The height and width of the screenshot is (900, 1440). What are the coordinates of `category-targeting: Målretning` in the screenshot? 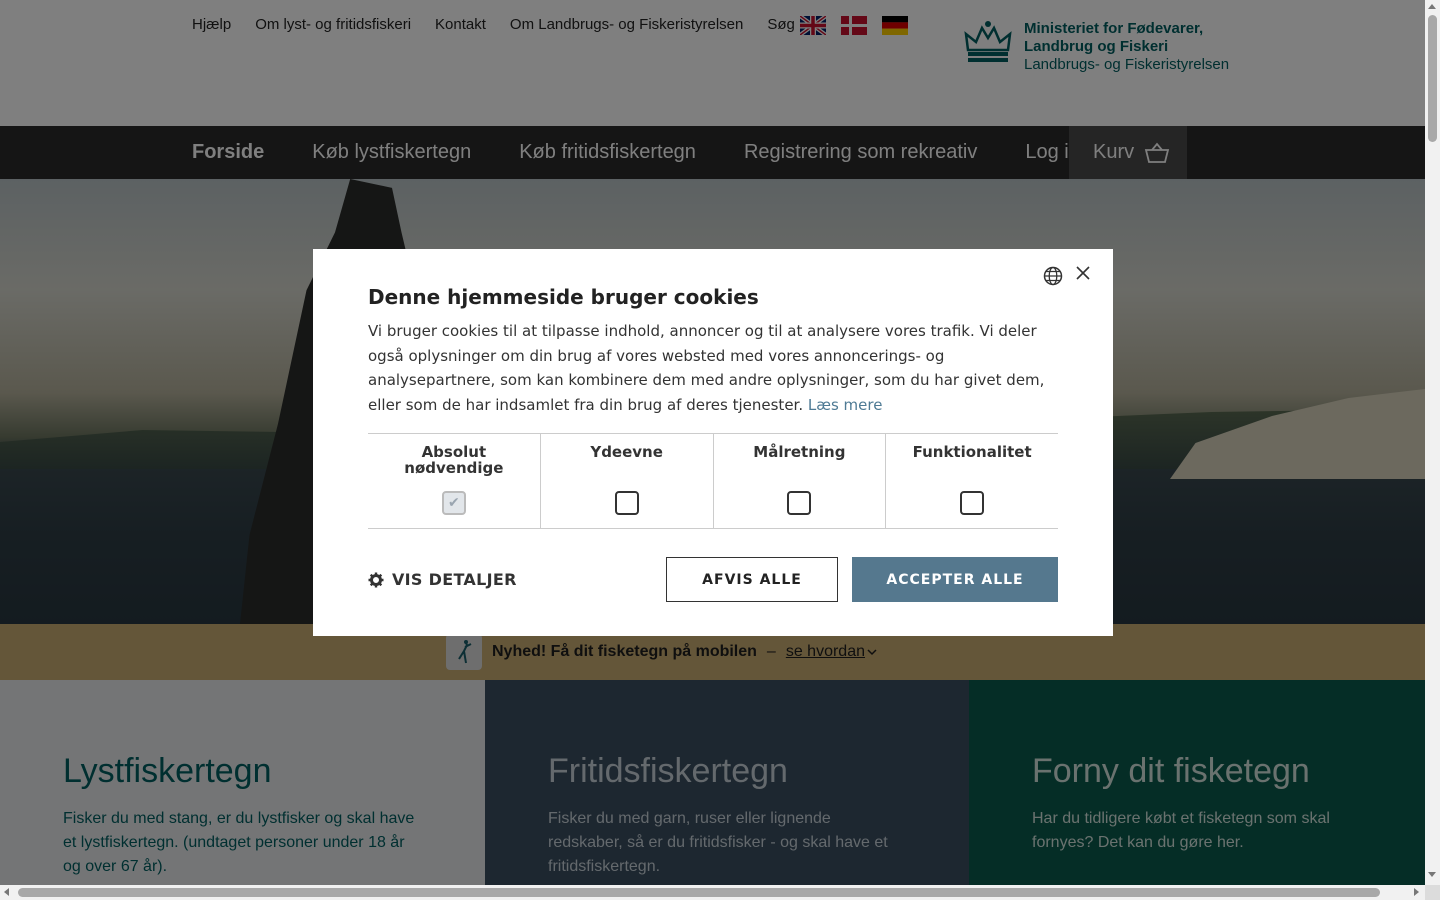 It's located at (799, 481).